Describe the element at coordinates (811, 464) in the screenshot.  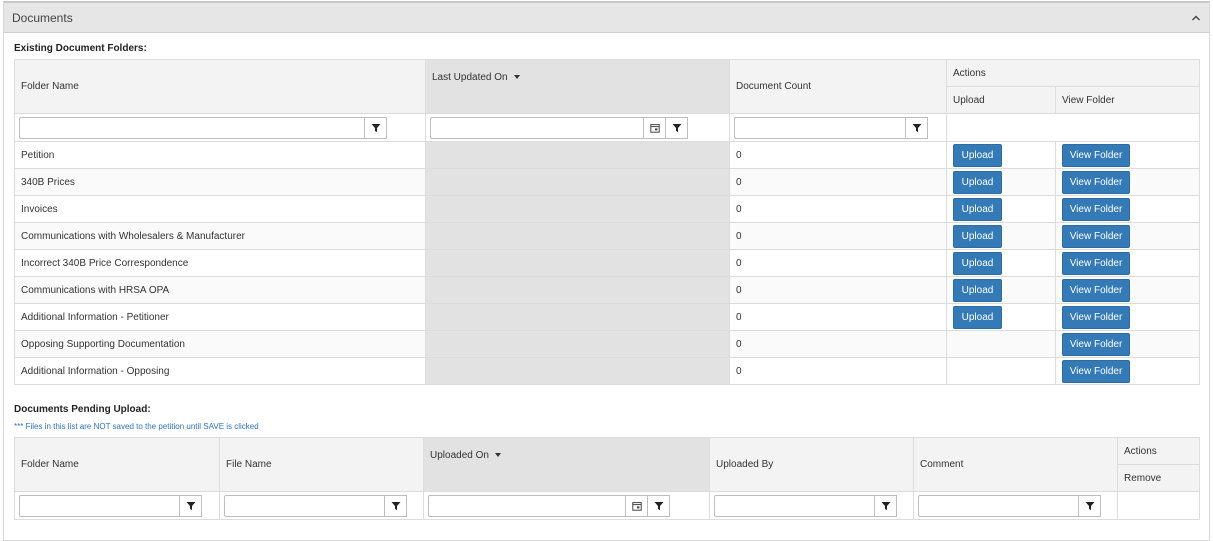
I see `col-uploaded-by: Uploaded By` at that location.